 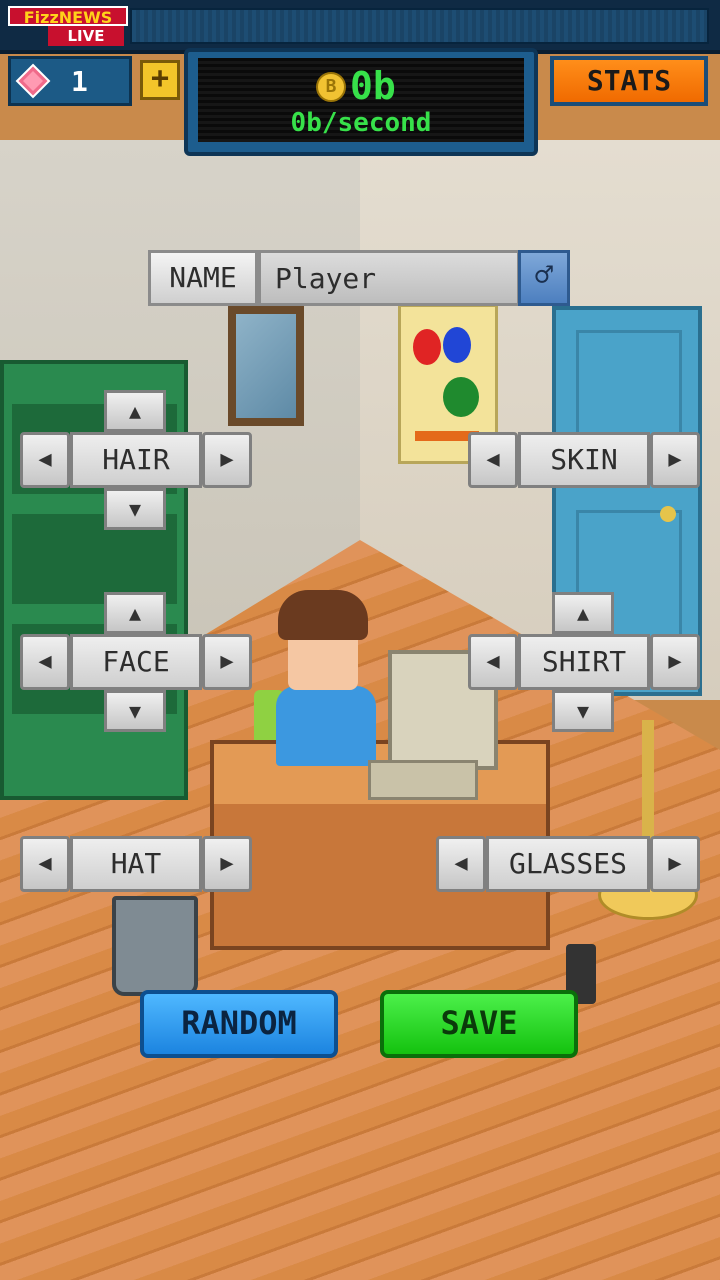 I want to click on glasses-prev-button: ◀, so click(x=461, y=864).